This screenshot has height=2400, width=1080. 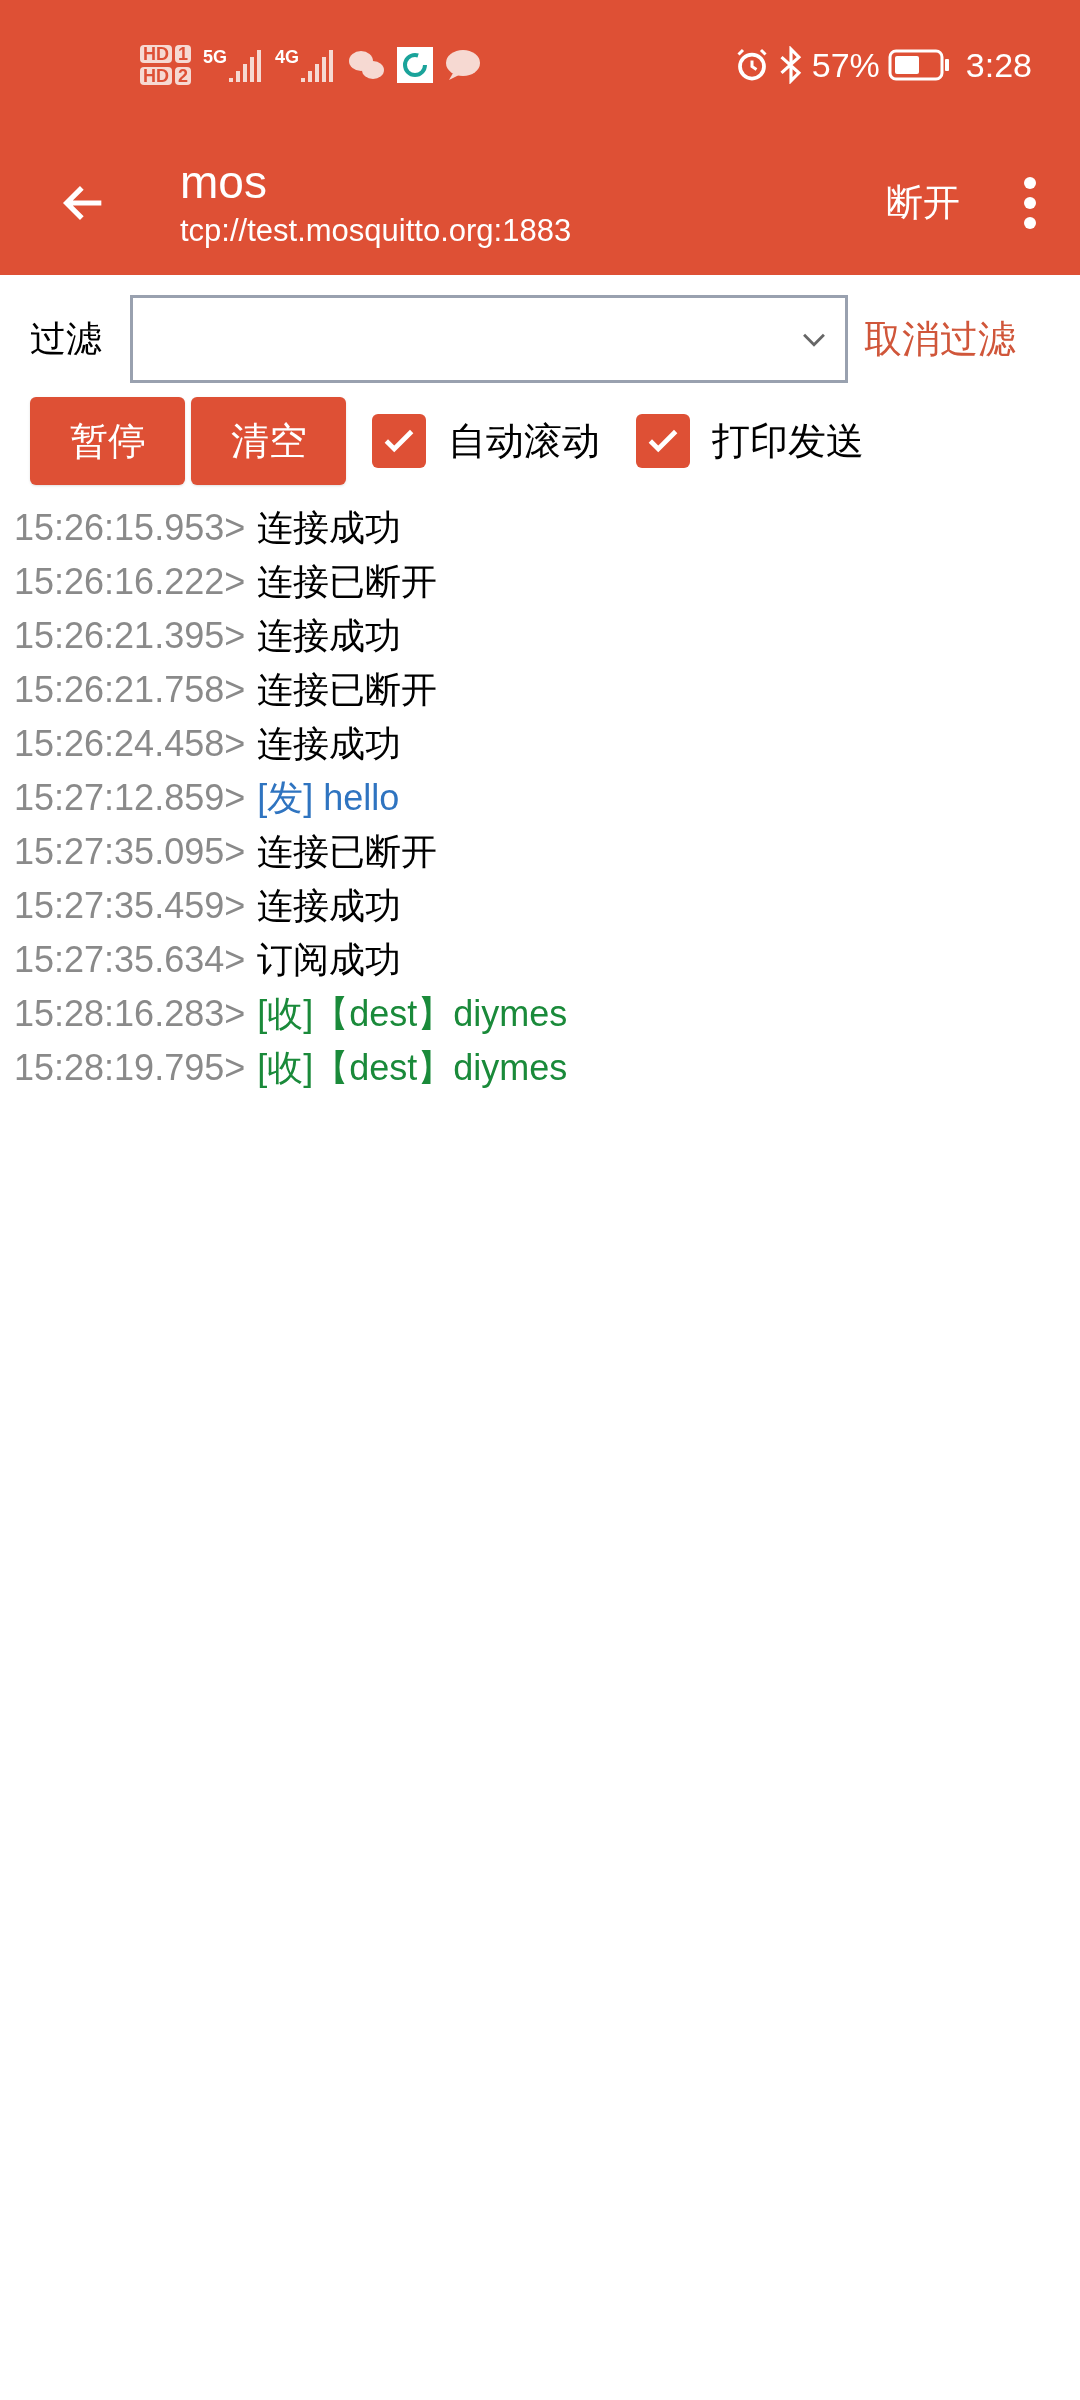 What do you see at coordinates (998, 65) in the screenshot?
I see `clock: 3:28` at bounding box center [998, 65].